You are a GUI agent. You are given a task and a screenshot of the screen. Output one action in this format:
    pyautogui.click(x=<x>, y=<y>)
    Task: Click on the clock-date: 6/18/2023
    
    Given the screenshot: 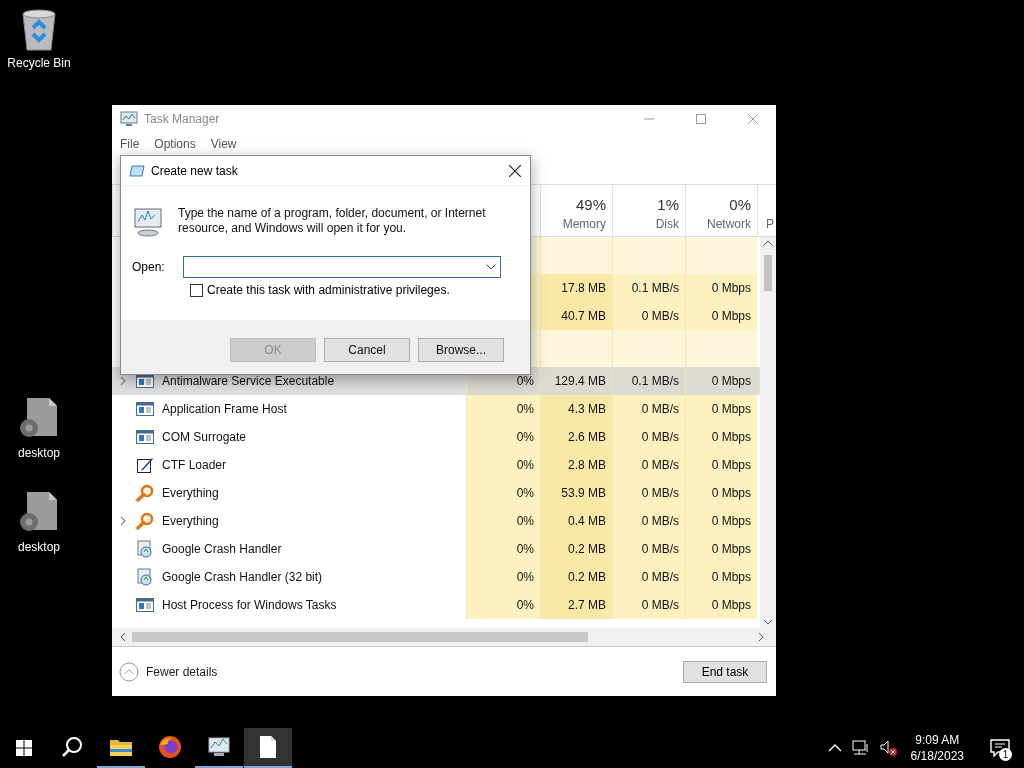 What is the action you would take?
    pyautogui.click(x=937, y=756)
    